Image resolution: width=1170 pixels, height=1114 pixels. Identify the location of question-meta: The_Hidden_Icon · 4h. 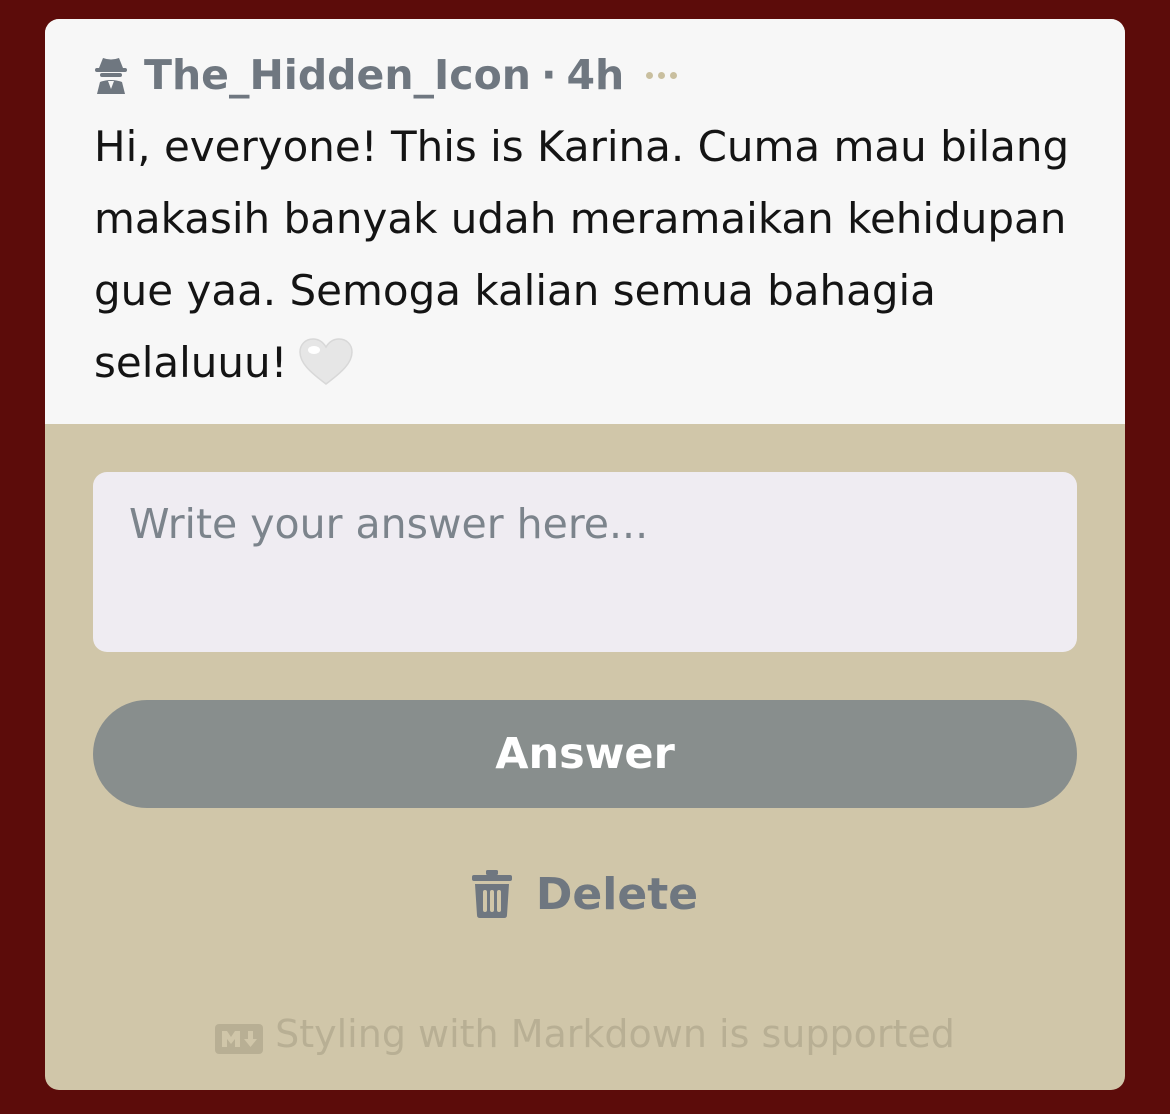
(584, 75).